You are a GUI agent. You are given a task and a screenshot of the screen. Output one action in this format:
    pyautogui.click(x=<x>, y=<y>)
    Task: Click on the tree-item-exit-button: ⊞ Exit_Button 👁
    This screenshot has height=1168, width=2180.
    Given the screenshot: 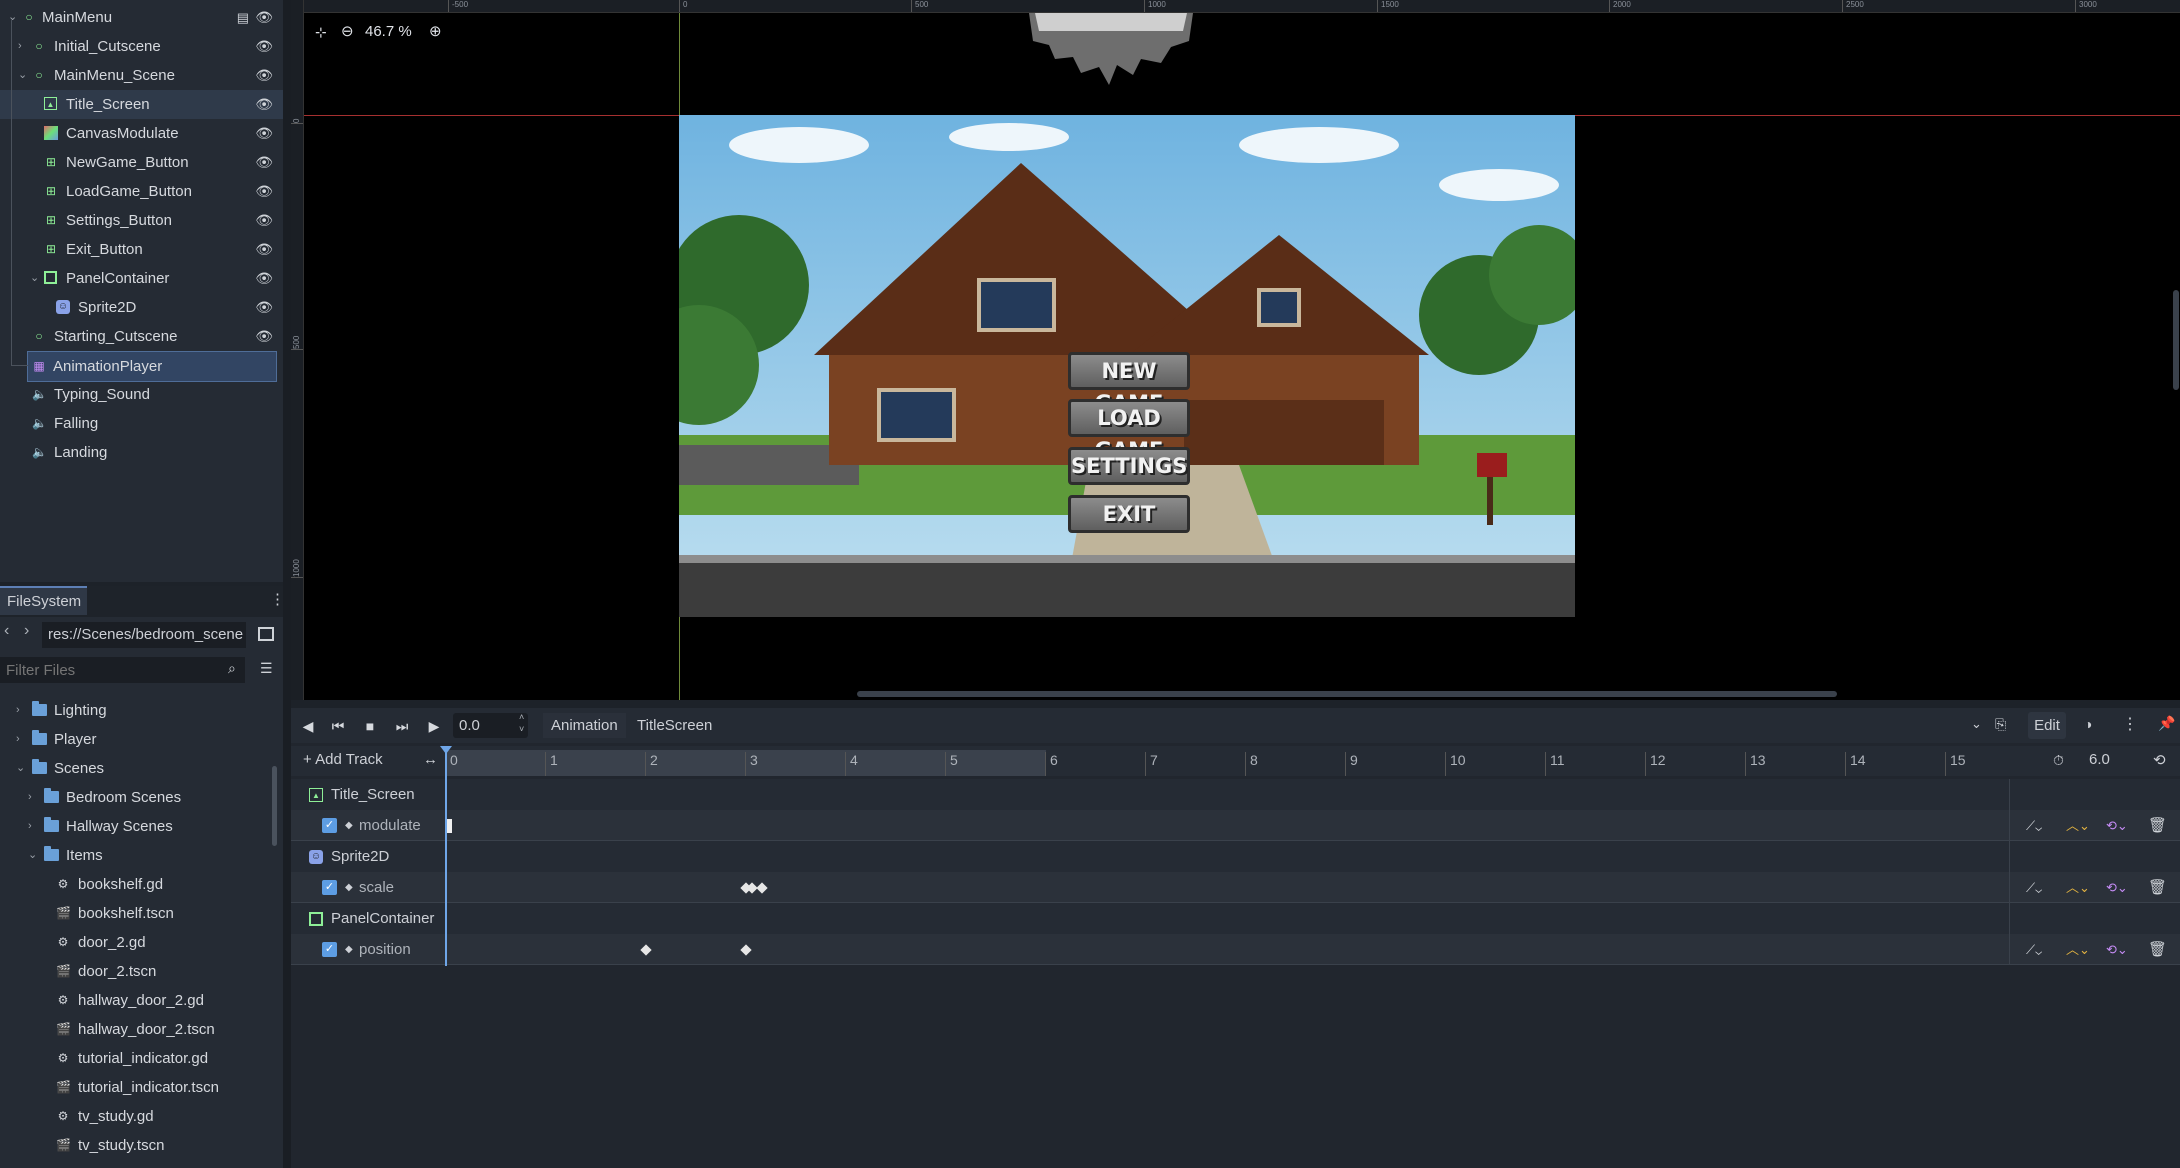 What is the action you would take?
    pyautogui.click(x=141, y=249)
    